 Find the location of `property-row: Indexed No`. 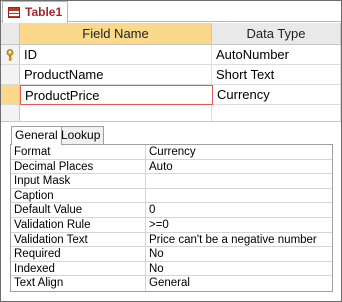

property-row: Indexed No is located at coordinates (171, 269).